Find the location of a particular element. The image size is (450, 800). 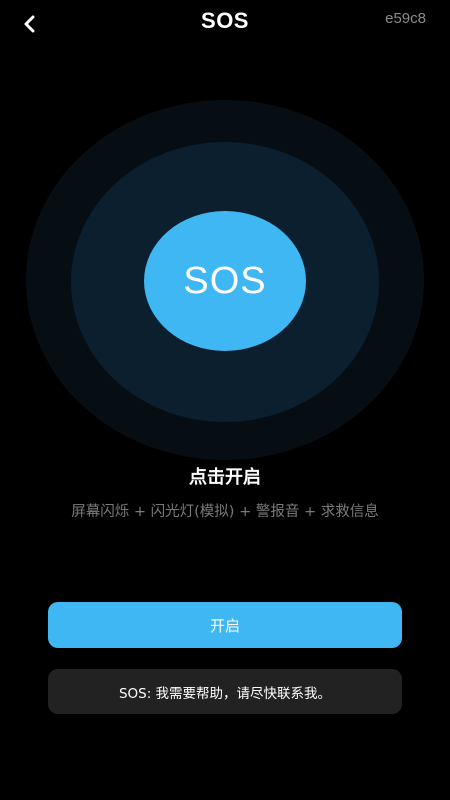

top-bar: SOS e59c8 is located at coordinates (225, 22).